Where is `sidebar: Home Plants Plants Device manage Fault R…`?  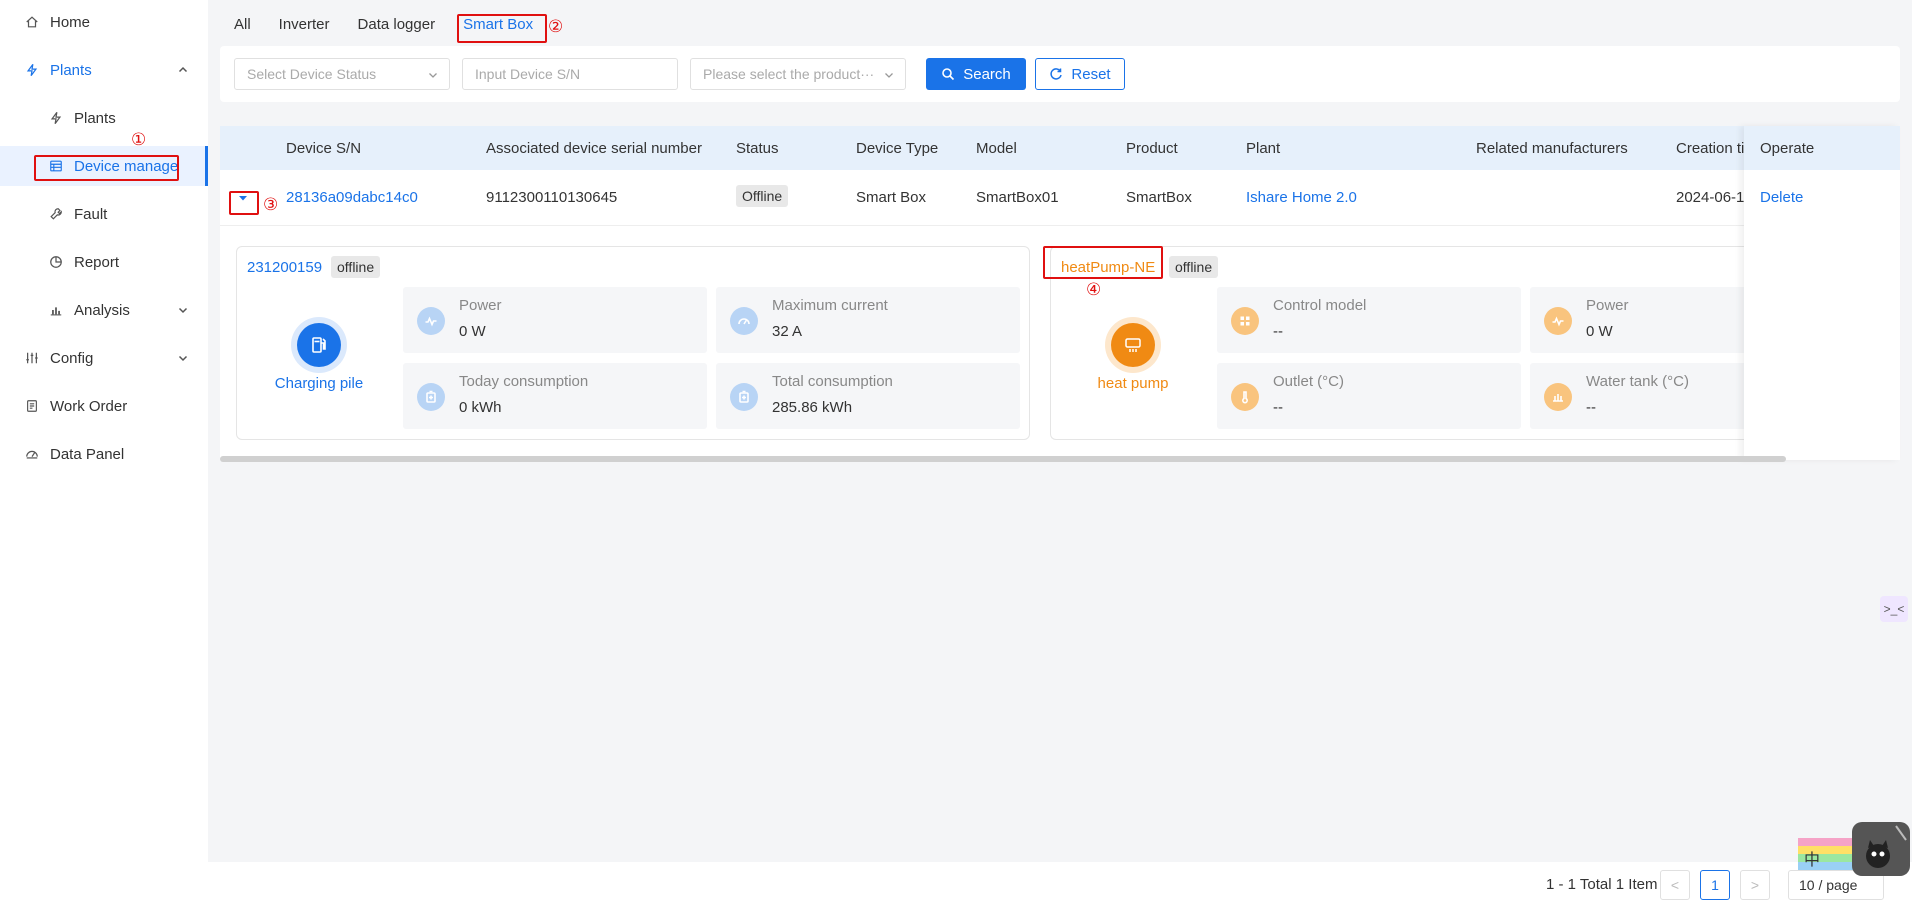 sidebar: Home Plants Plants Device manage Fault R… is located at coordinates (104, 455).